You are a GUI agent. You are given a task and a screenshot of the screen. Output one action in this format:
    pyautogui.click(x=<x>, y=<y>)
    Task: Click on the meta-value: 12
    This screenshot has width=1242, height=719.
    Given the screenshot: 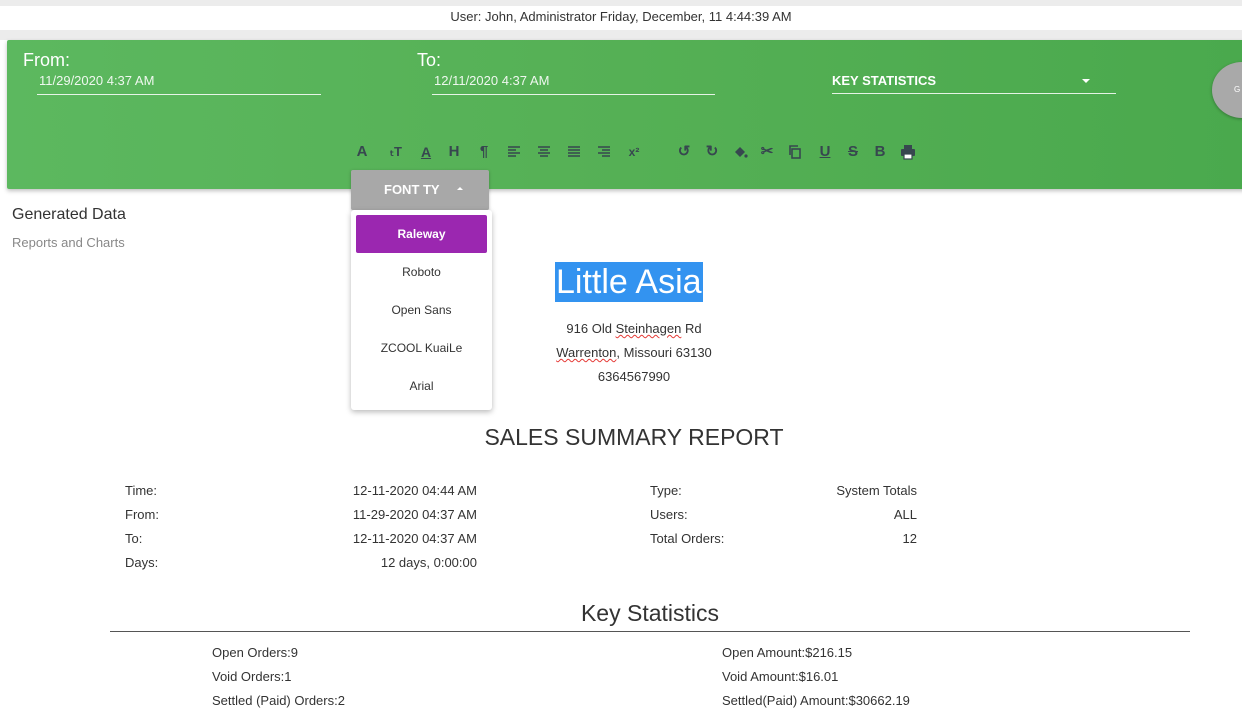 What is the action you would take?
    pyautogui.click(x=909, y=538)
    